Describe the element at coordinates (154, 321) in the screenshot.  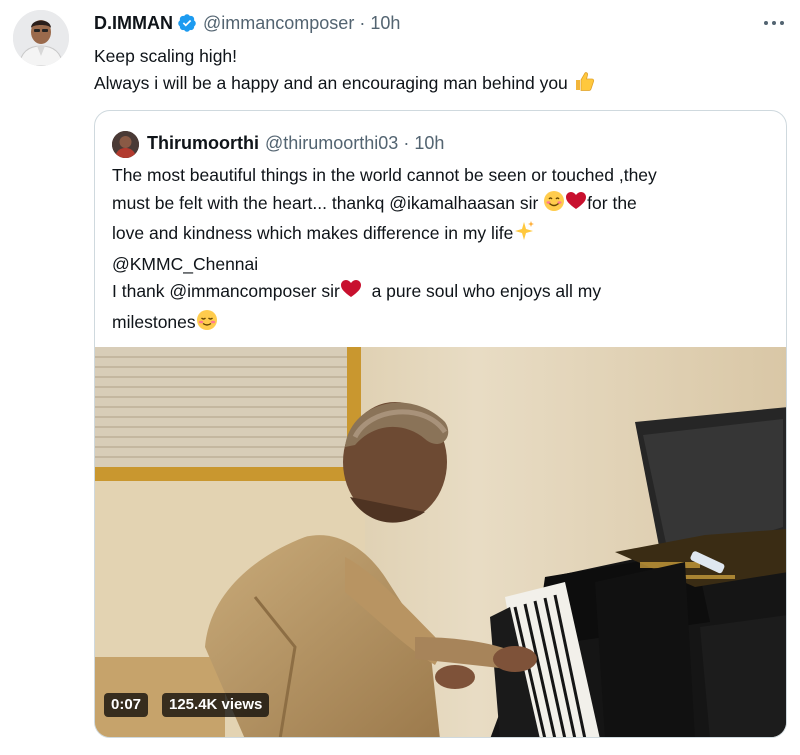
I see `quoted-line-6-text: milestones` at that location.